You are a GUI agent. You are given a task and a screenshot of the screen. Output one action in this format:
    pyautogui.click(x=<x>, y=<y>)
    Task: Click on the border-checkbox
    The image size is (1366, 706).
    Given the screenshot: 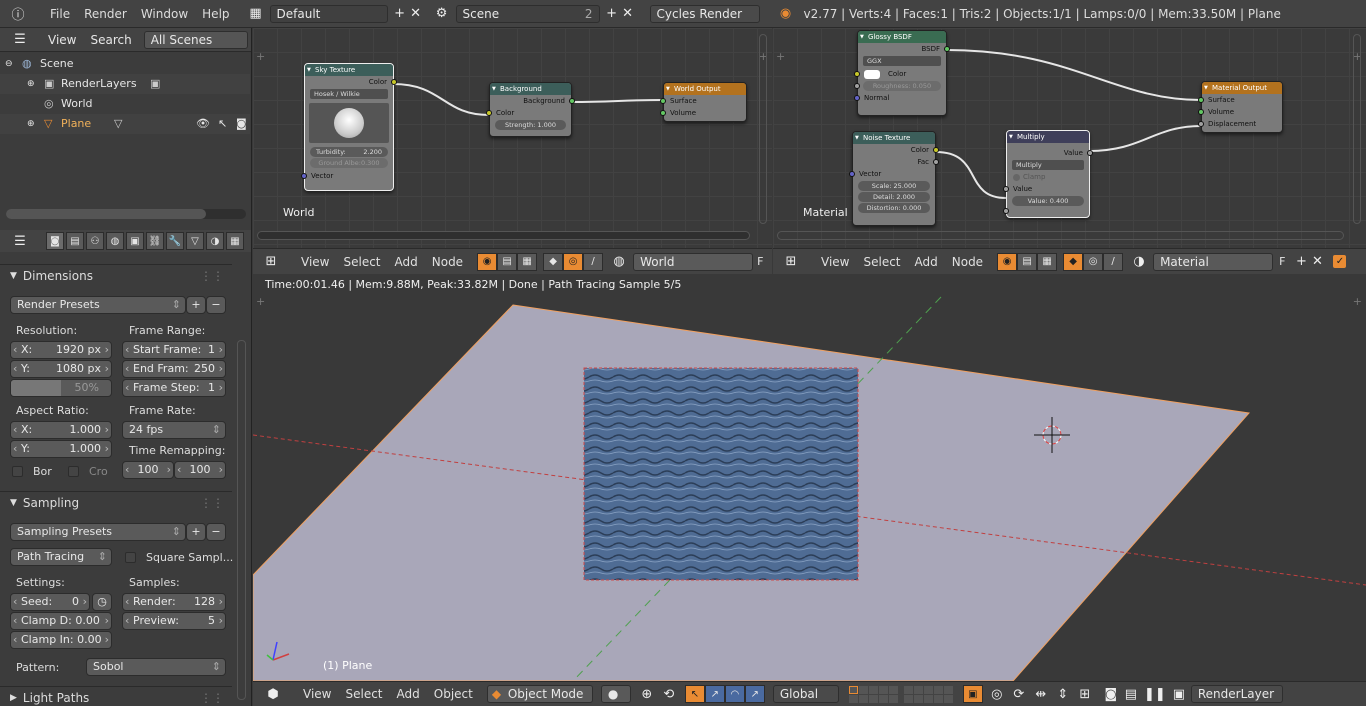 What is the action you would take?
    pyautogui.click(x=17, y=471)
    